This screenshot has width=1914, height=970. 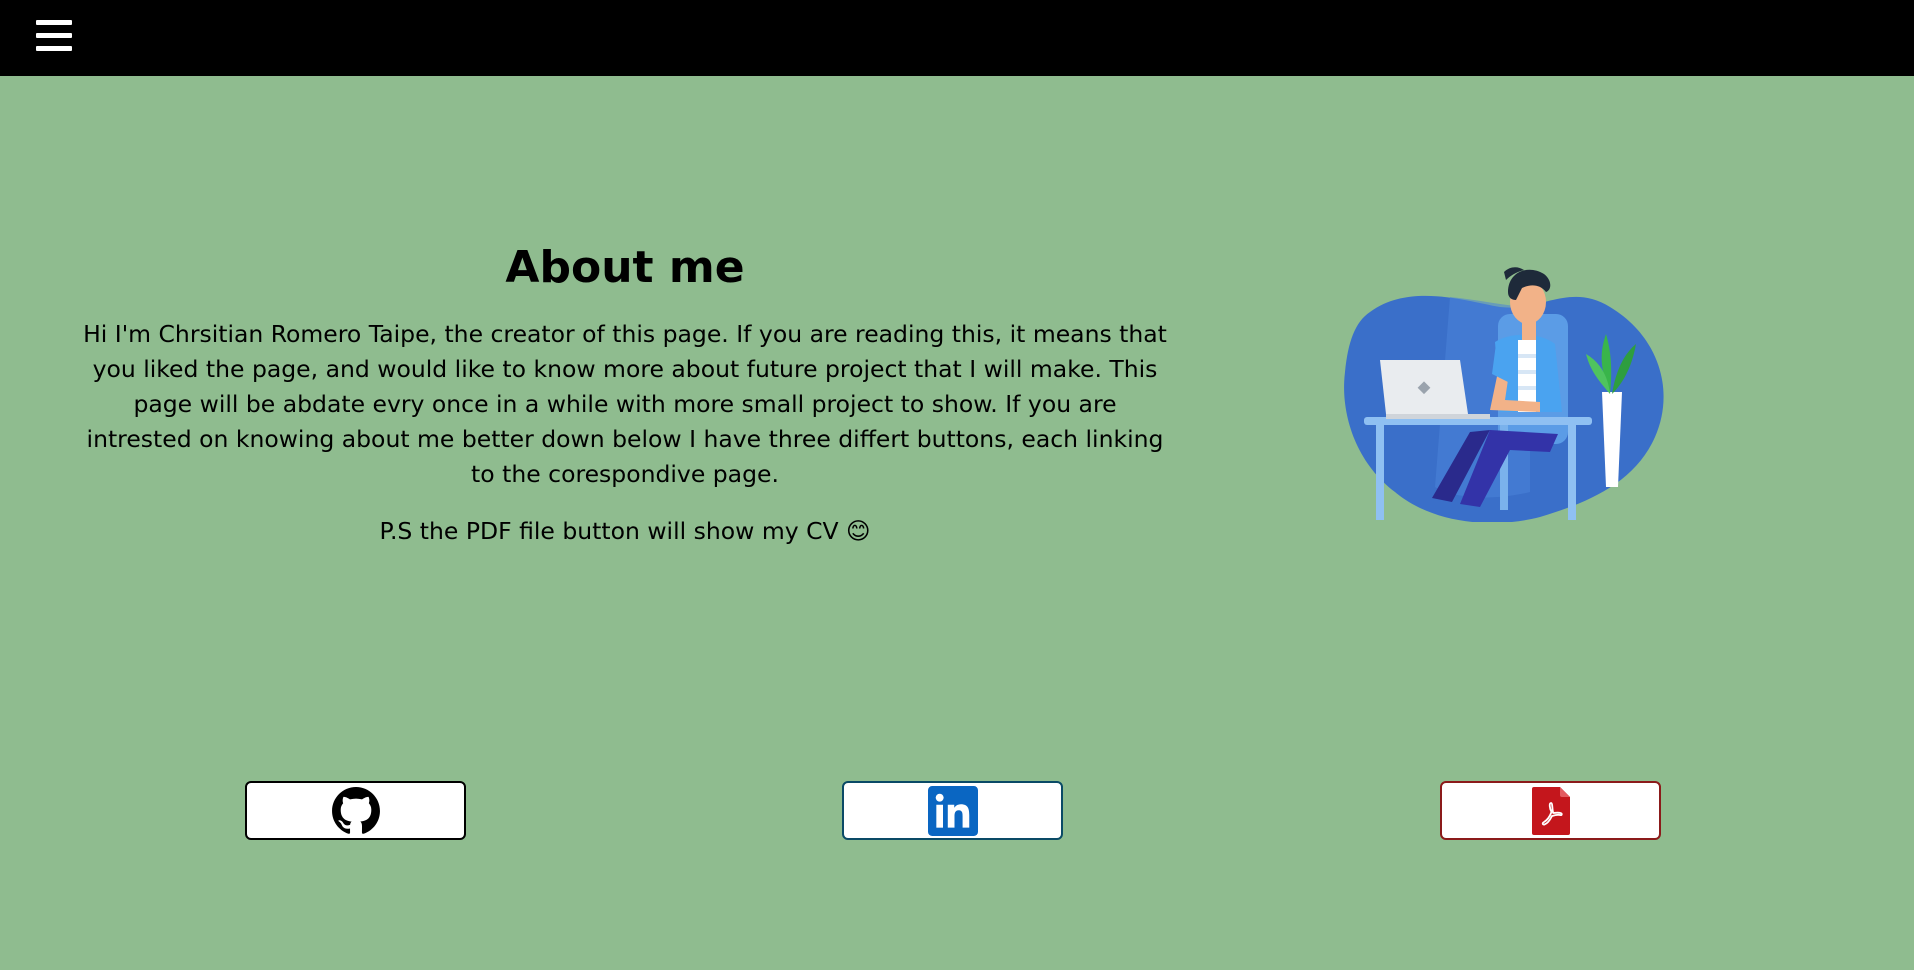 I want to click on github-icon, so click(x=355, y=810).